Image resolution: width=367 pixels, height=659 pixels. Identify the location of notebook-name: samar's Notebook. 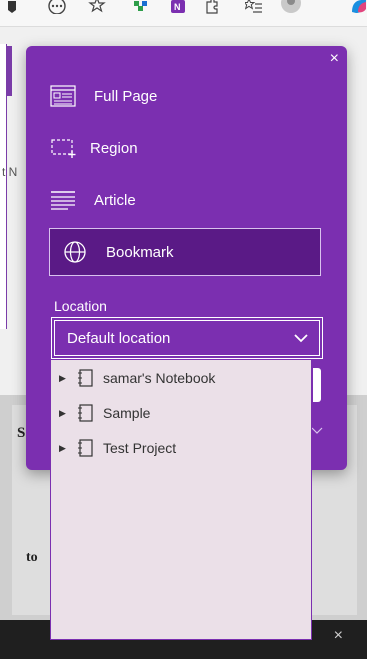
(159, 378).